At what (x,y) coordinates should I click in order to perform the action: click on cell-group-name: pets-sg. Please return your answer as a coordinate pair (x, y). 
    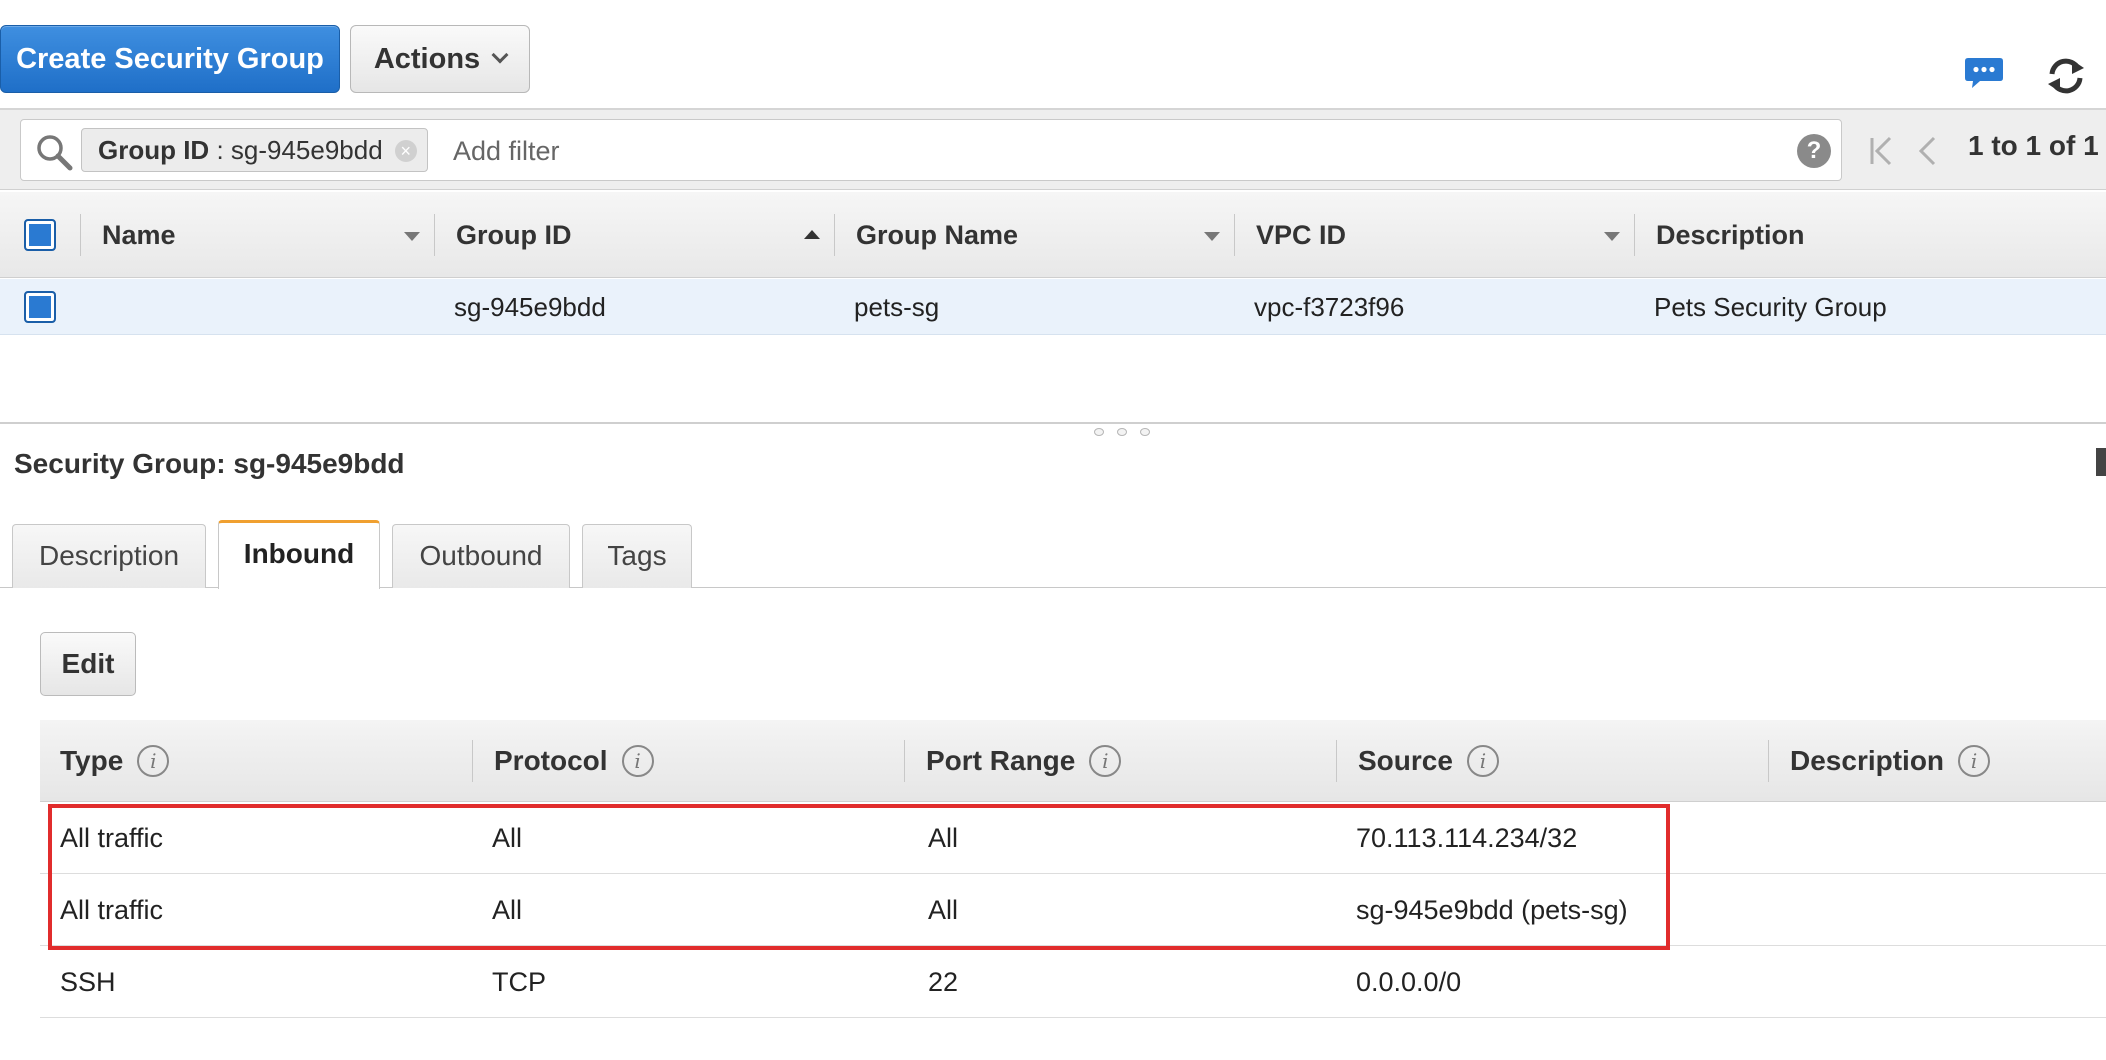
    Looking at the image, I should click on (897, 307).